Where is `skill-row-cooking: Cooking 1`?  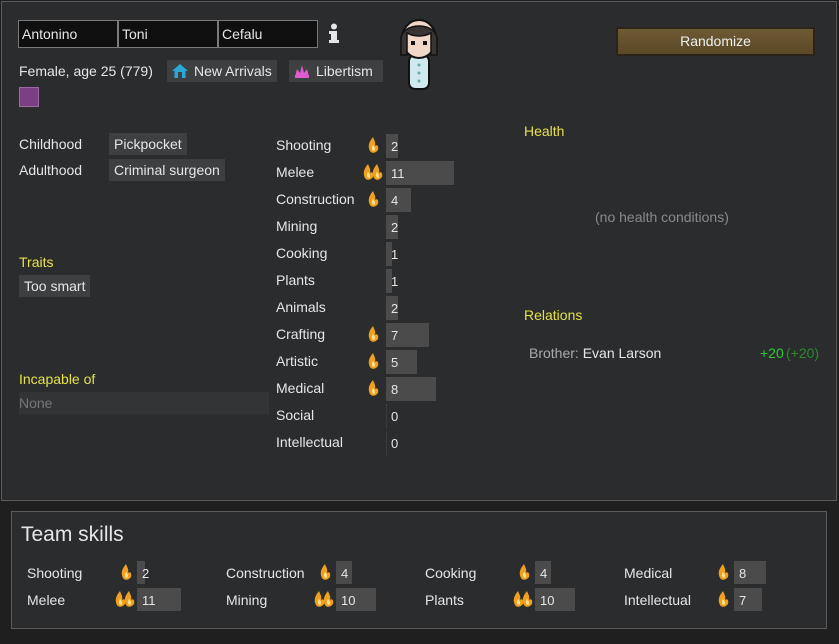 skill-row-cooking: Cooking 1 is located at coordinates (366, 254).